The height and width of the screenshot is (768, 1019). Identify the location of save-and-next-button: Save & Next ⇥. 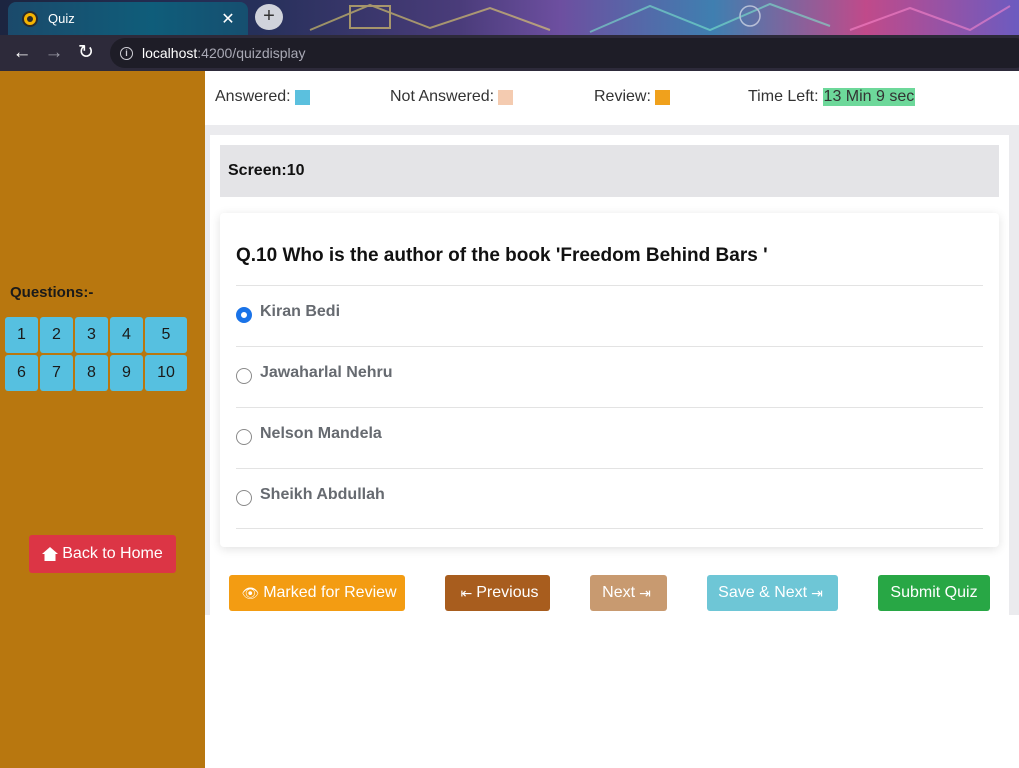
(772, 593).